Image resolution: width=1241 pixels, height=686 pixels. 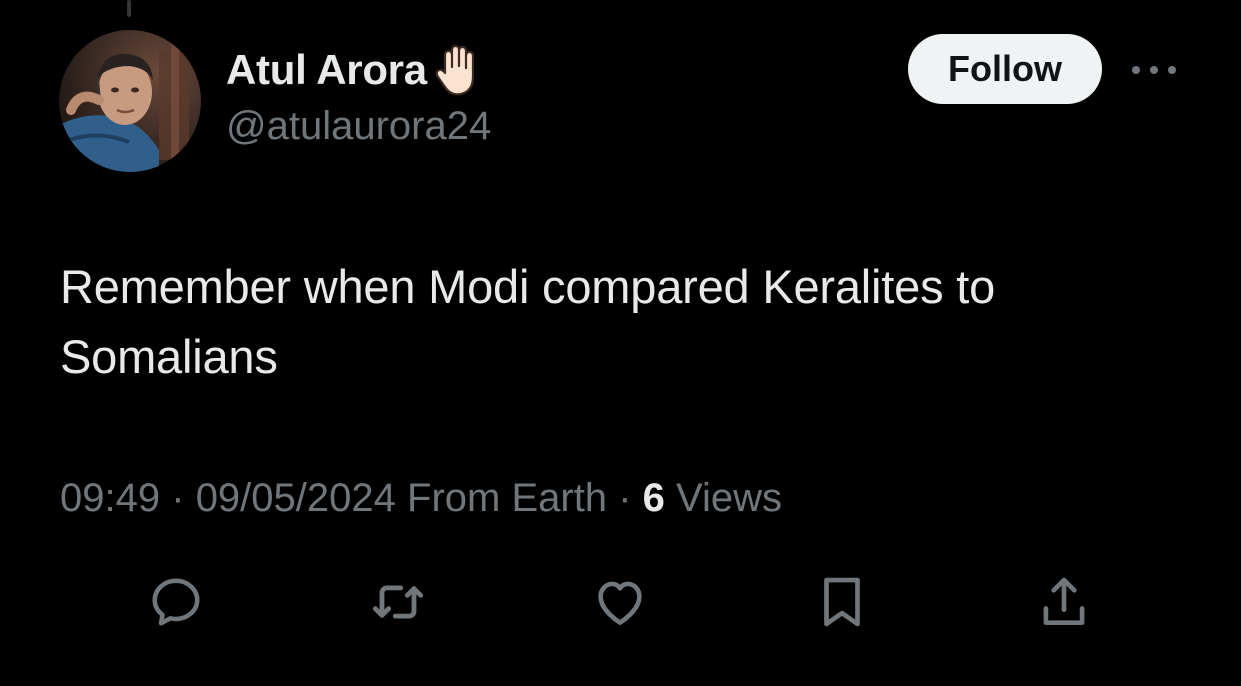 I want to click on views-count: 6, so click(x=654, y=498).